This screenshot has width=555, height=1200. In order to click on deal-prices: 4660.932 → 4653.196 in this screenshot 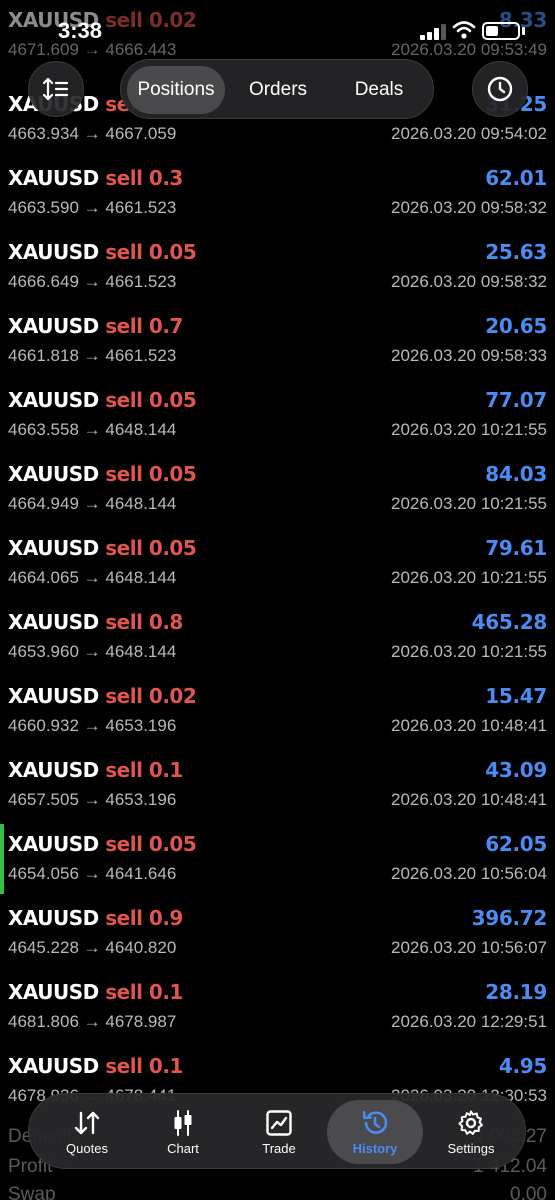, I will do `click(92, 726)`.